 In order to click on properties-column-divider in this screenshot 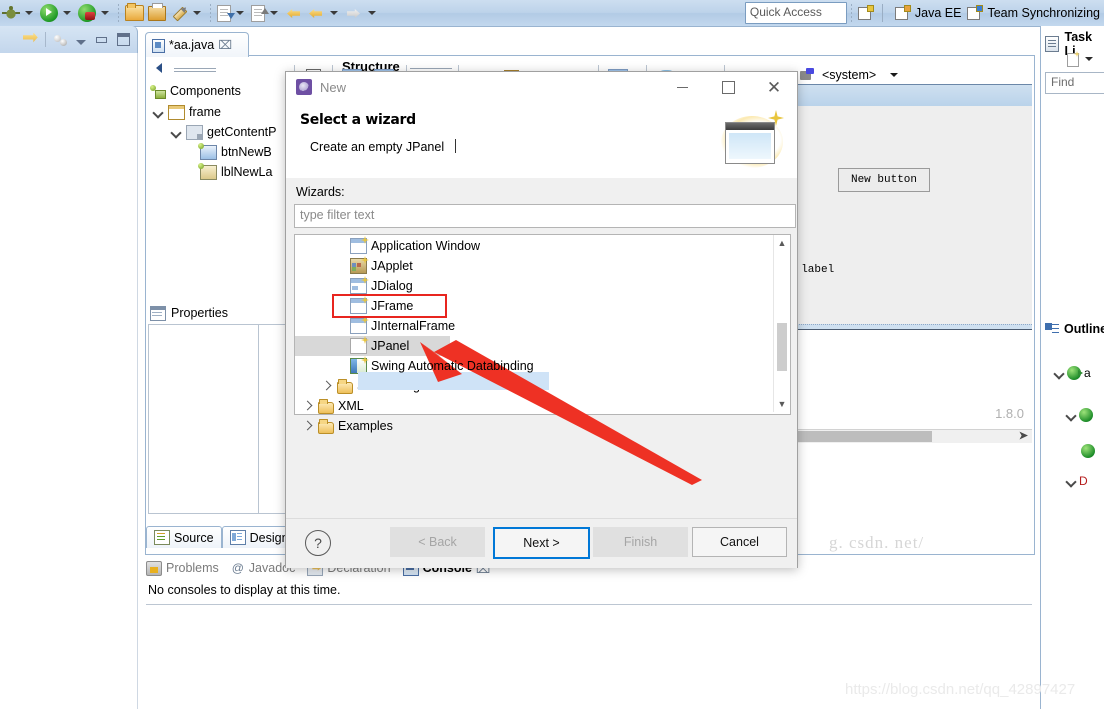, I will do `click(258, 419)`.